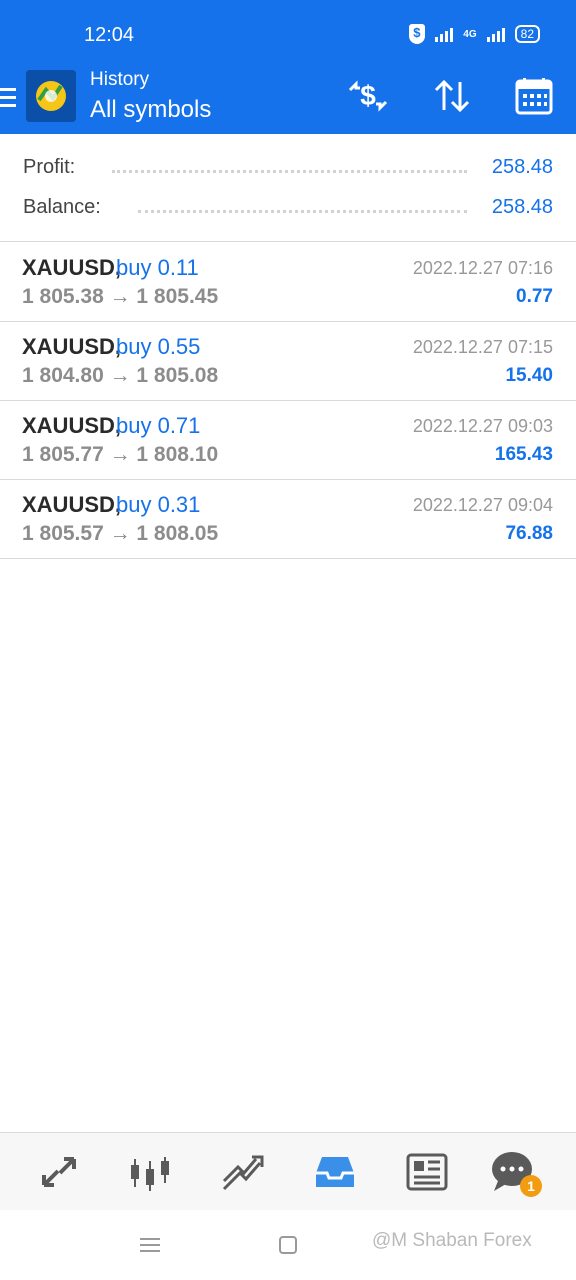 The image size is (576, 1280). I want to click on app-header: 12:04 4G 82 History All symbols, so click(288, 67).